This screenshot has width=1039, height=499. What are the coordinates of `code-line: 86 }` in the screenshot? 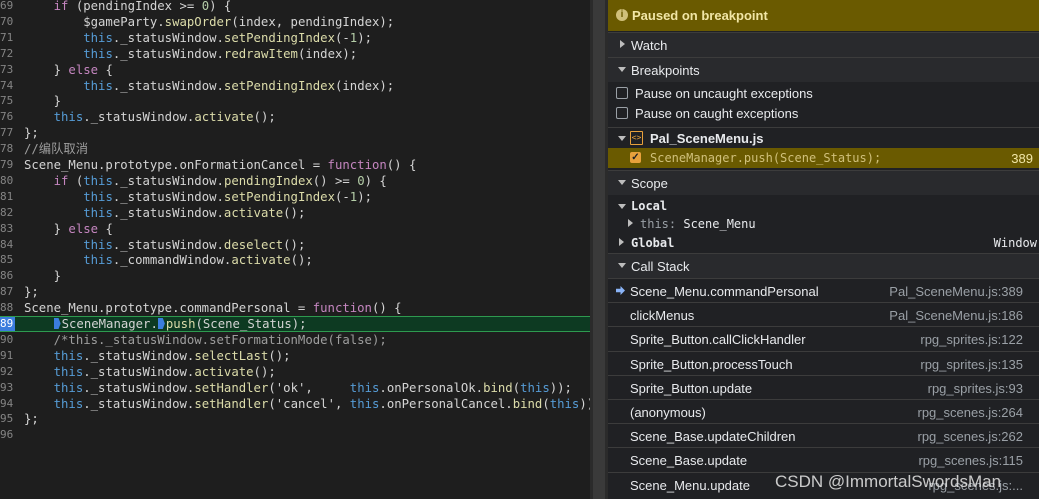 It's located at (295, 276).